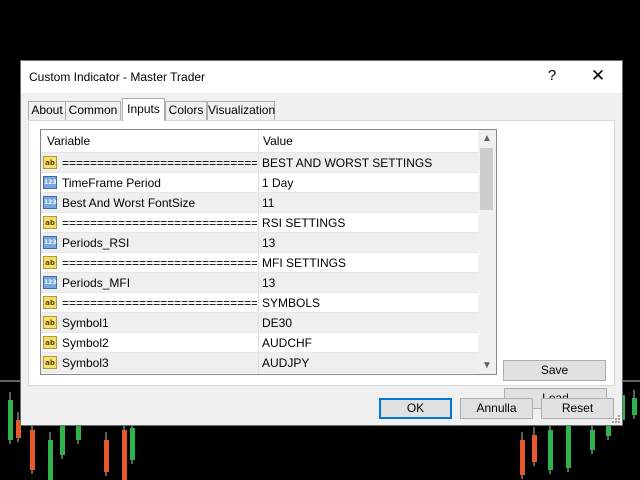  What do you see at coordinates (68, 141) in the screenshot?
I see `column-header-variable: Variable` at bounding box center [68, 141].